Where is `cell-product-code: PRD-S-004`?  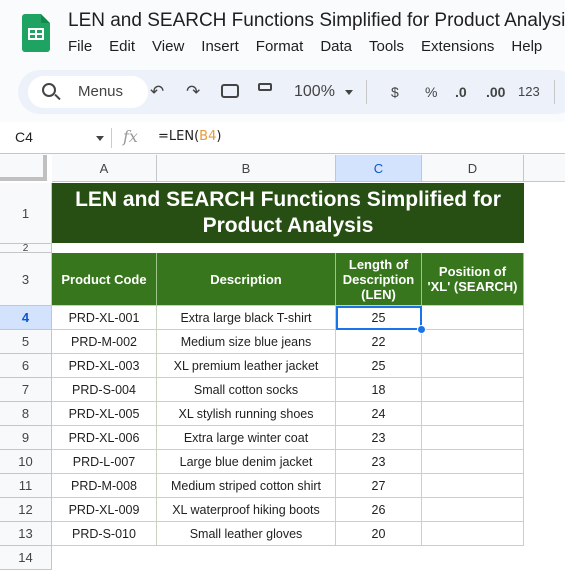 cell-product-code: PRD-S-004 is located at coordinates (104, 390).